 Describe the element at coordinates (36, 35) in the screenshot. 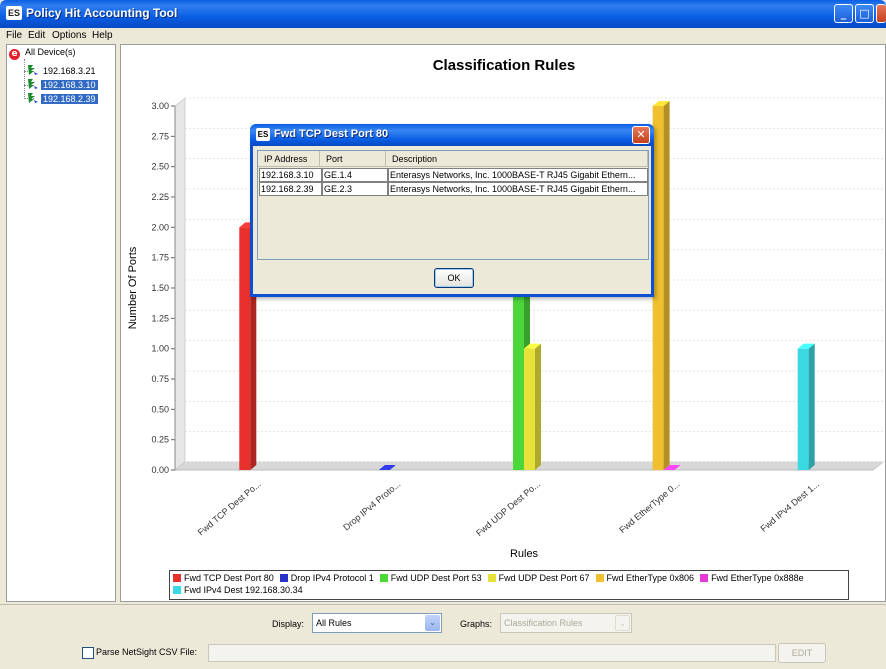

I see `menu-edit: Edit` at that location.